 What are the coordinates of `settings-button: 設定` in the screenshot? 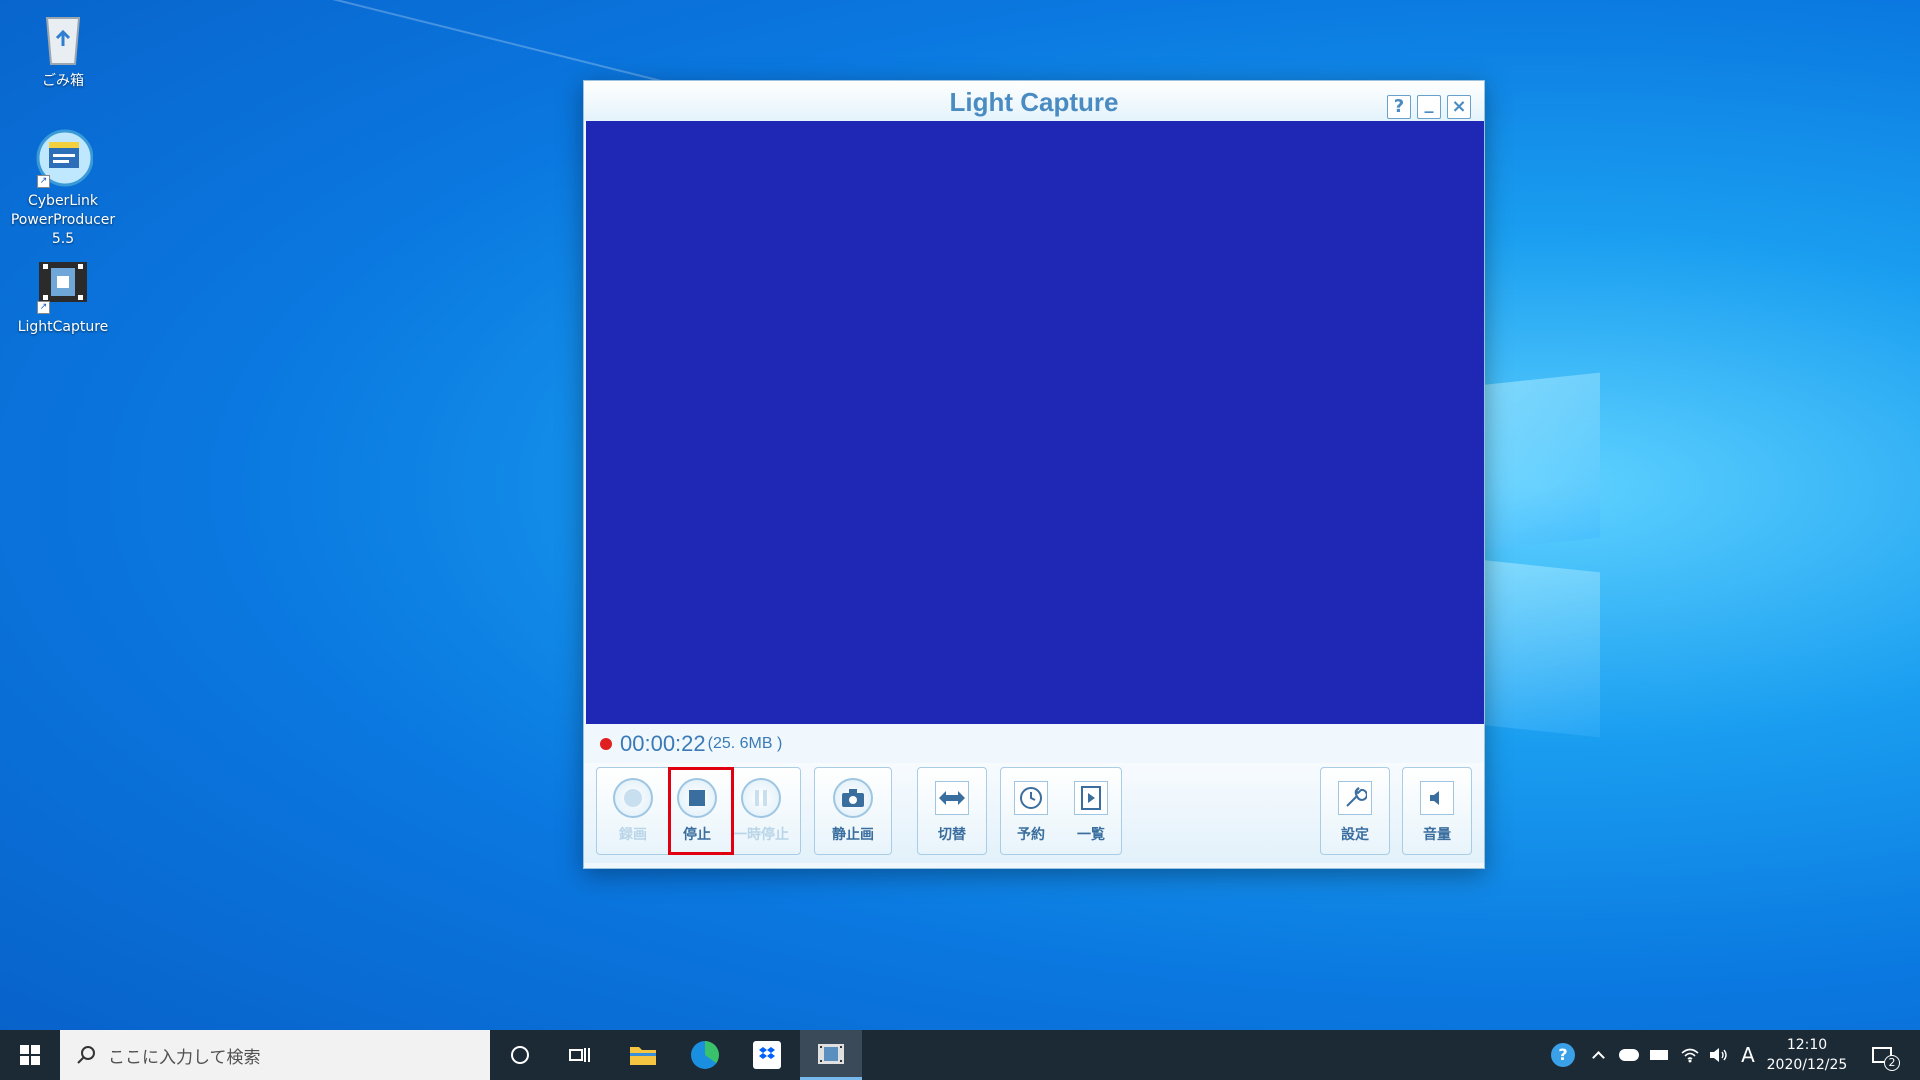 It's located at (1355, 811).